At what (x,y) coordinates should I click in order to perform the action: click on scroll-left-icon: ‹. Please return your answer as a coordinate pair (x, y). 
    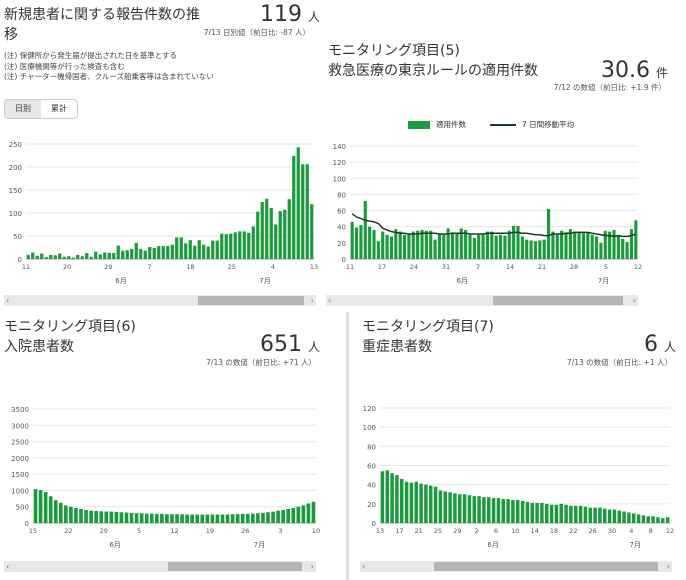
    Looking at the image, I should click on (329, 300).